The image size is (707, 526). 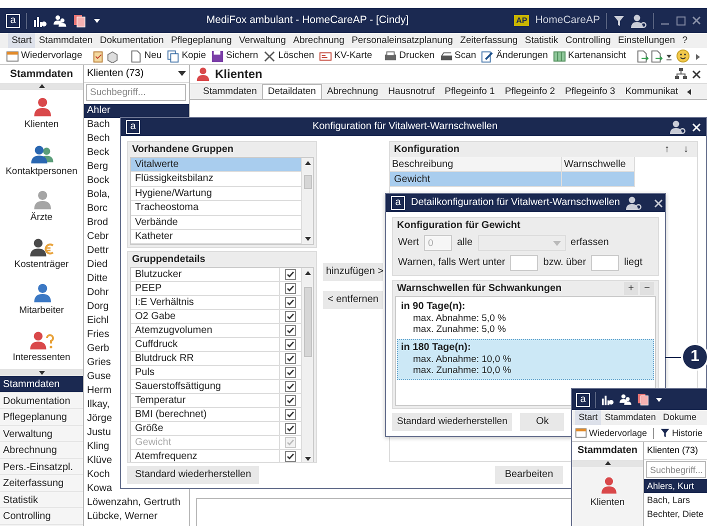 I want to click on menu-item: Start, so click(x=22, y=40).